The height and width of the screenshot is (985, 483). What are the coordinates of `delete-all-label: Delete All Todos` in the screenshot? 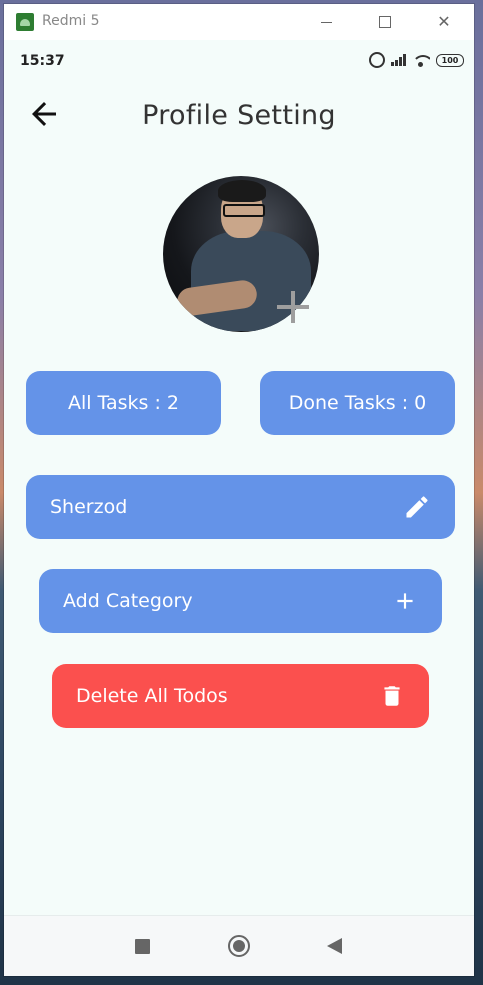 It's located at (152, 696).